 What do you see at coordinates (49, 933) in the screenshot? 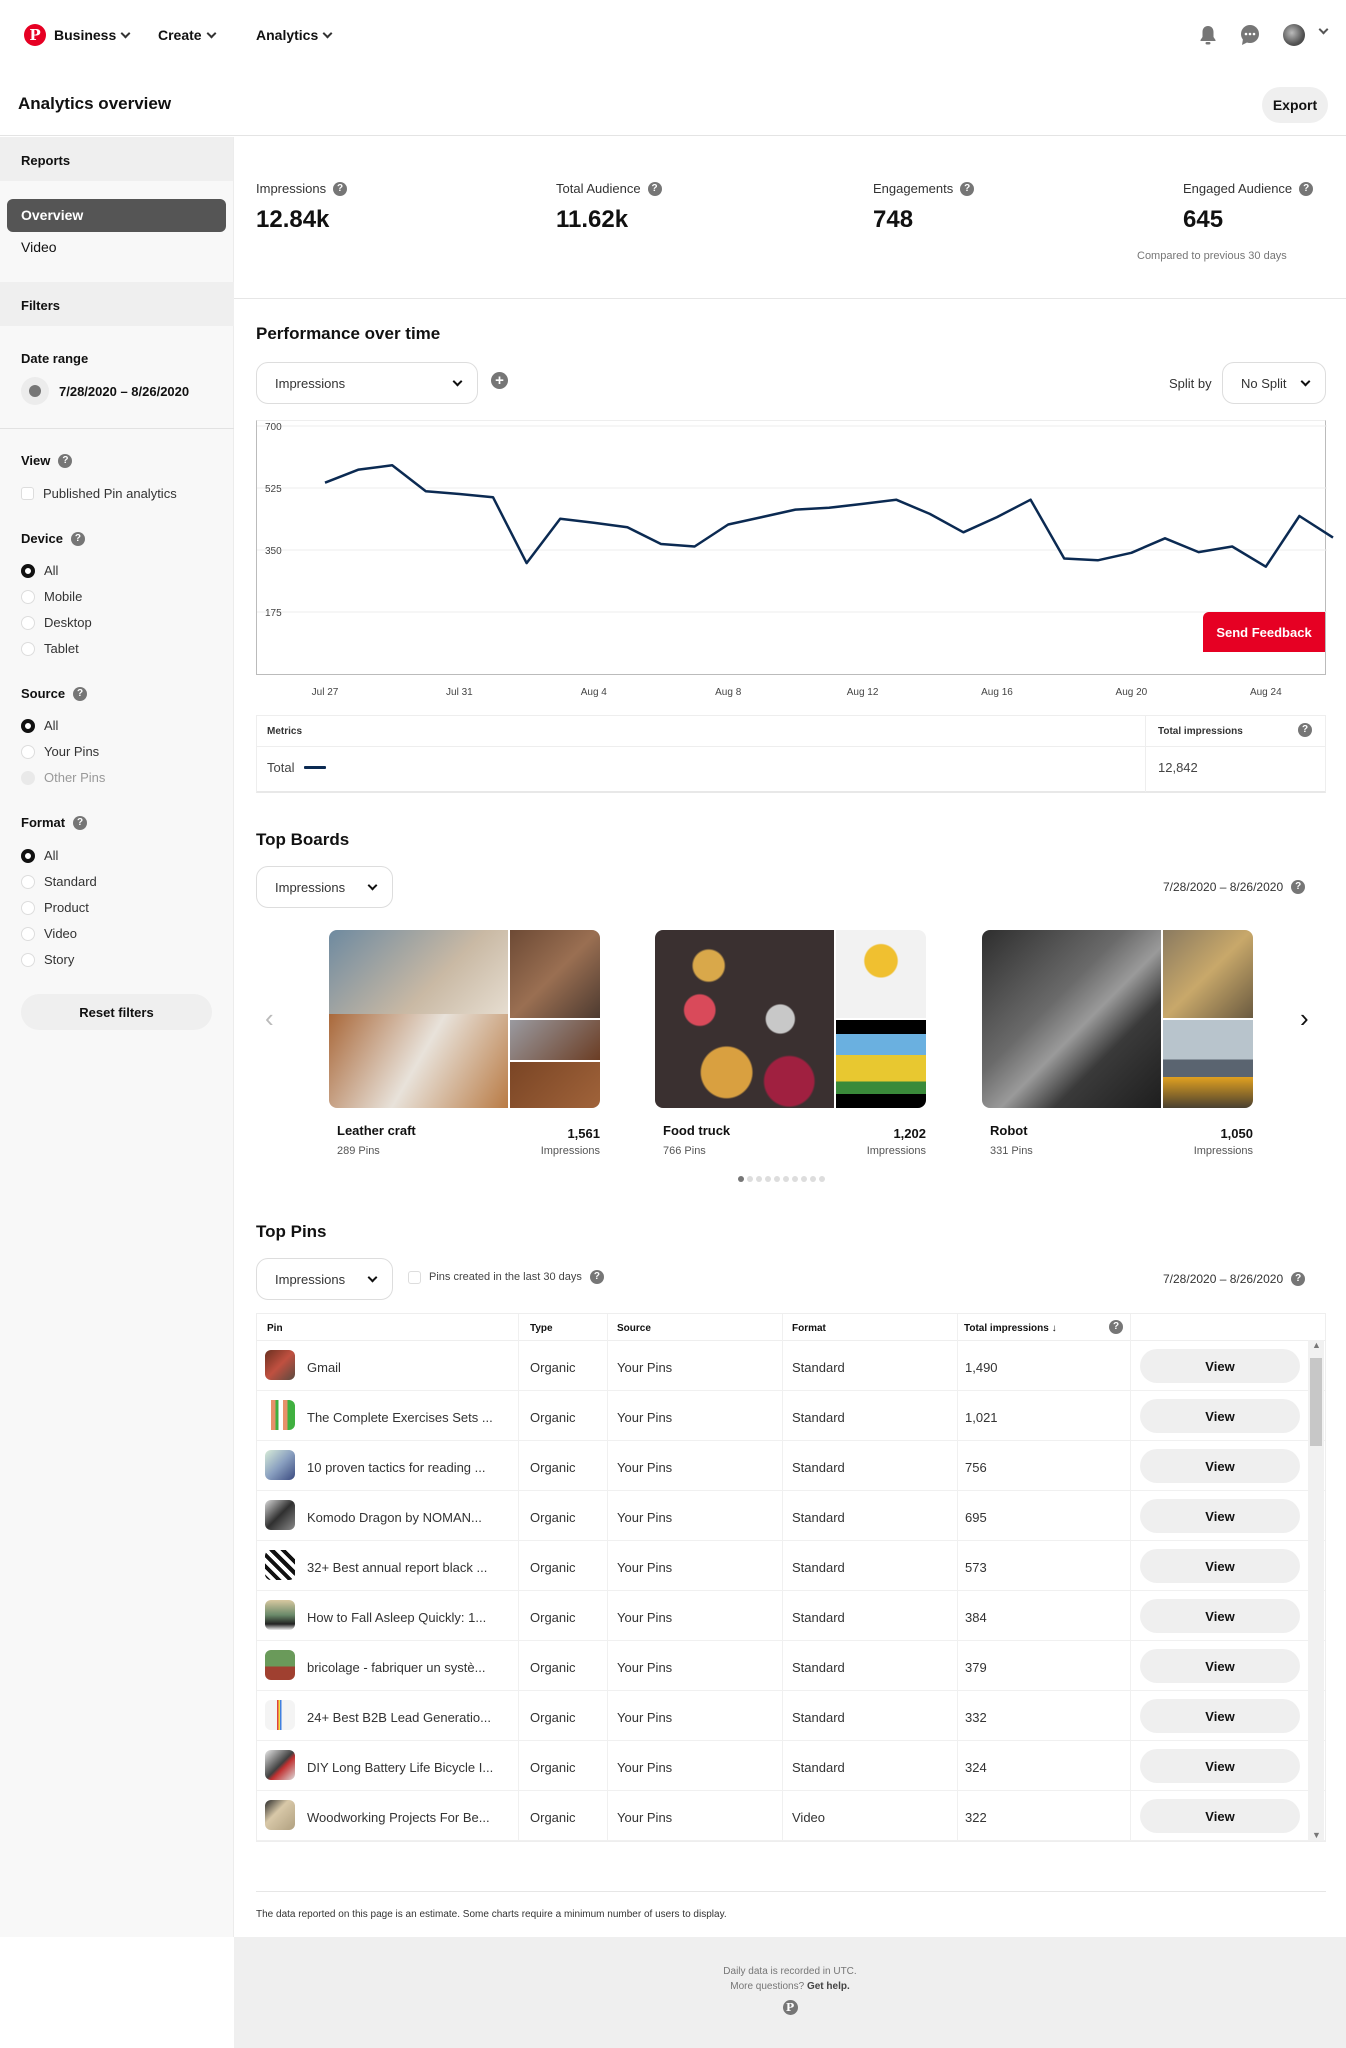
I see `format-option-video: Video` at bounding box center [49, 933].